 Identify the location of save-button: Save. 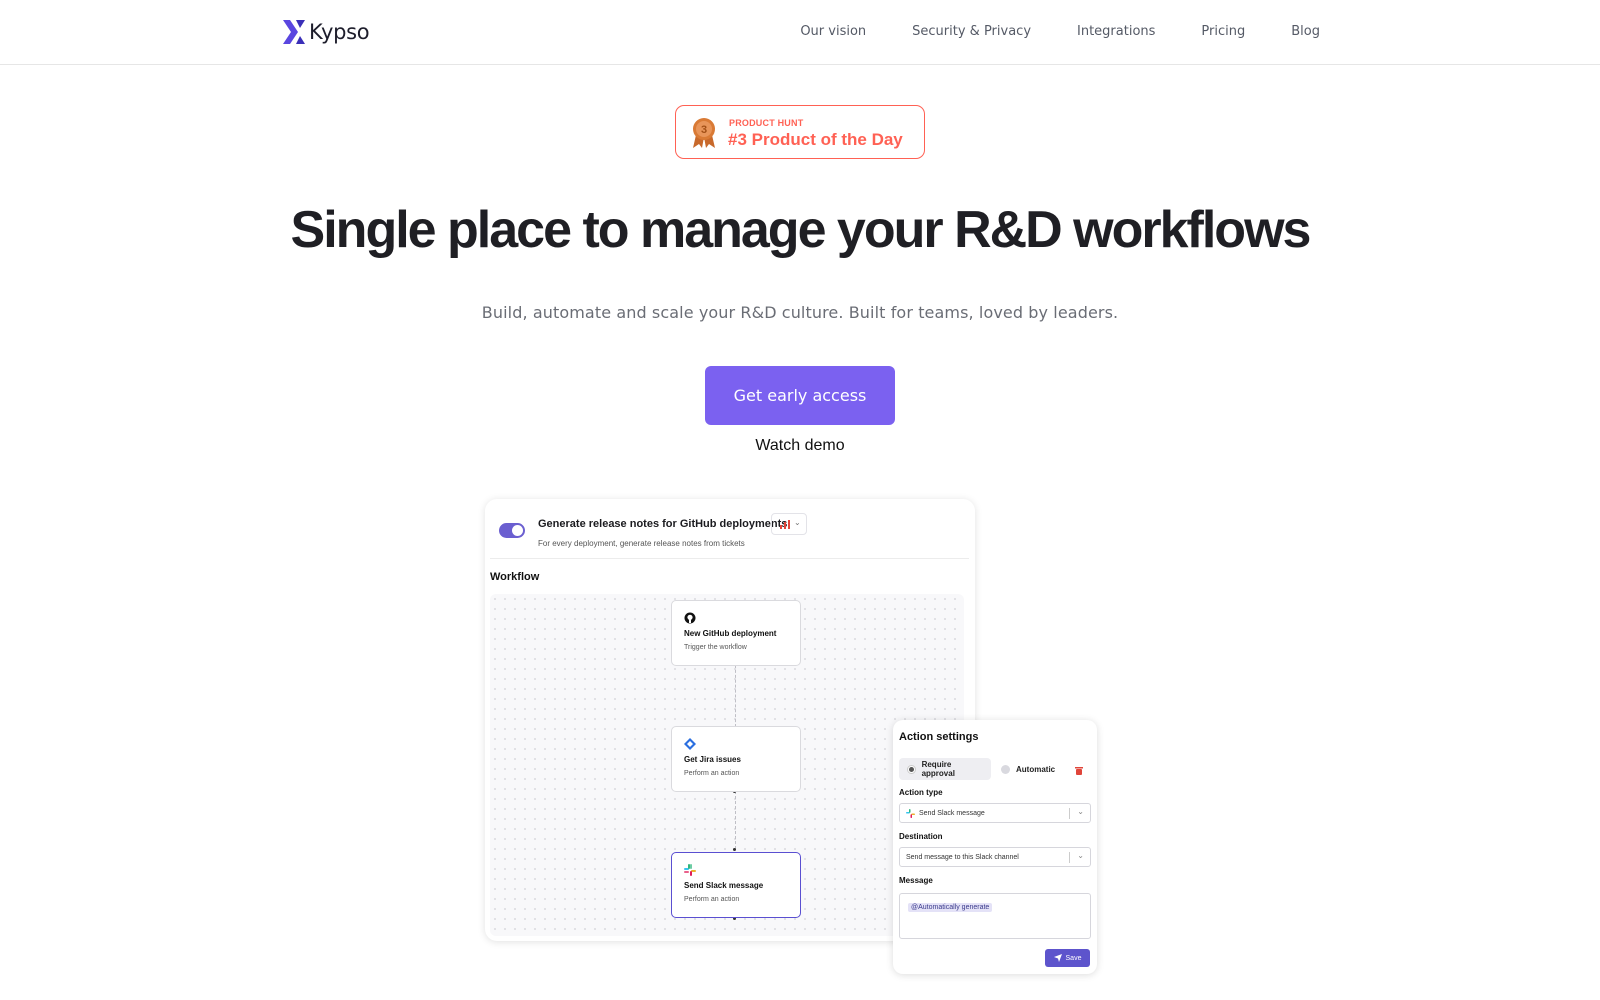
(1067, 958).